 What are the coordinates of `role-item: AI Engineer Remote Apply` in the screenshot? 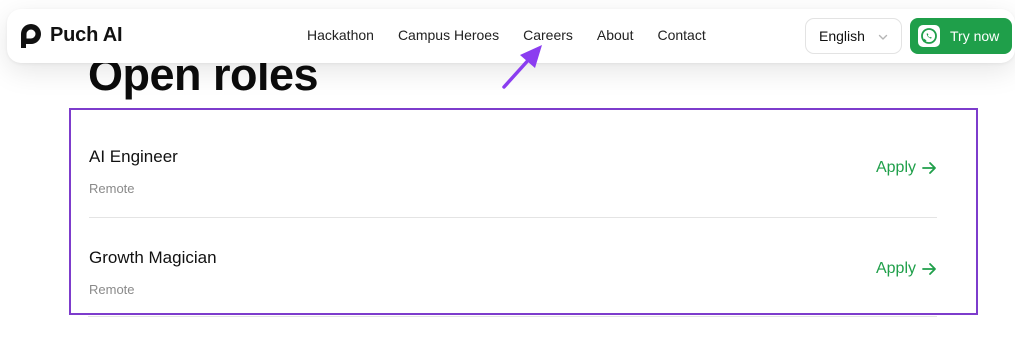 It's located at (513, 171).